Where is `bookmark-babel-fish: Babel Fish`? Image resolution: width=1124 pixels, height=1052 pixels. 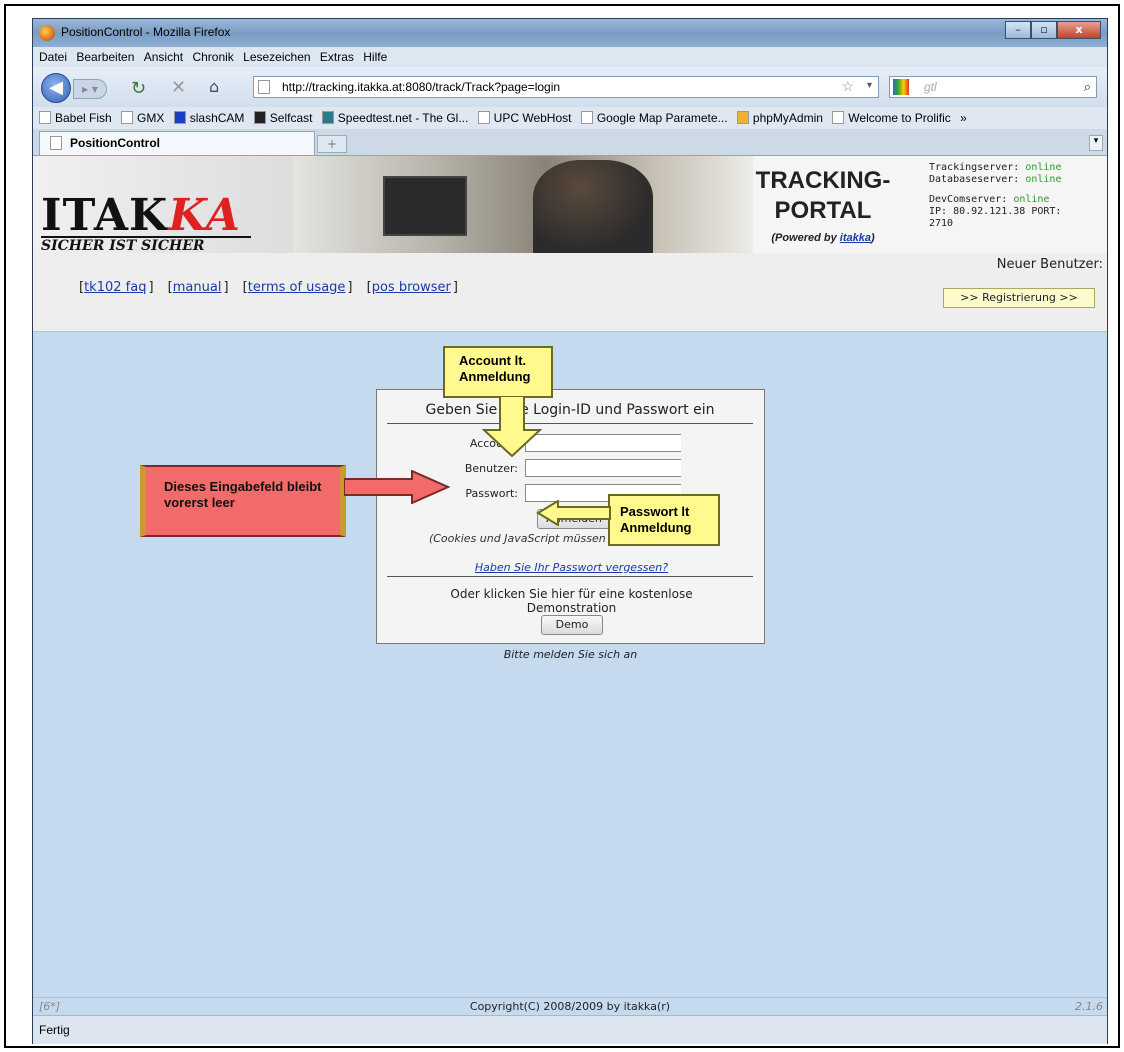 bookmark-babel-fish: Babel Fish is located at coordinates (75, 118).